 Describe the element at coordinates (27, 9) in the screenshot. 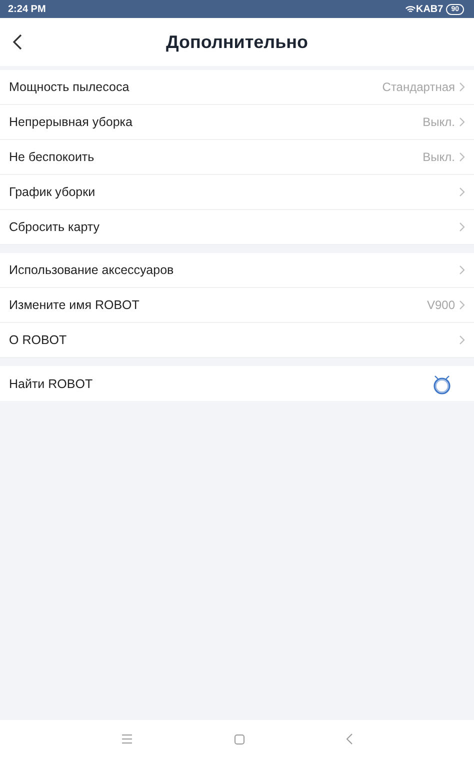

I see `time: 2:24 PM` at that location.